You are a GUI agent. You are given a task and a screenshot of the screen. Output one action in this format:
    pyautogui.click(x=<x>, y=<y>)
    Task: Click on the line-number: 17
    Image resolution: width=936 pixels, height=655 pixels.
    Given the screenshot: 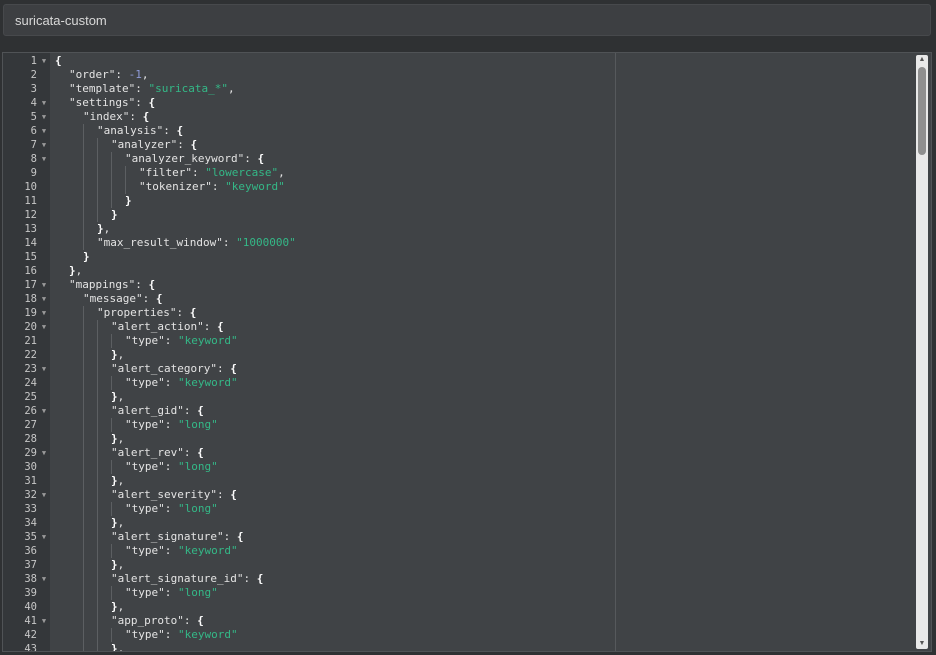 What is the action you would take?
    pyautogui.click(x=30, y=285)
    